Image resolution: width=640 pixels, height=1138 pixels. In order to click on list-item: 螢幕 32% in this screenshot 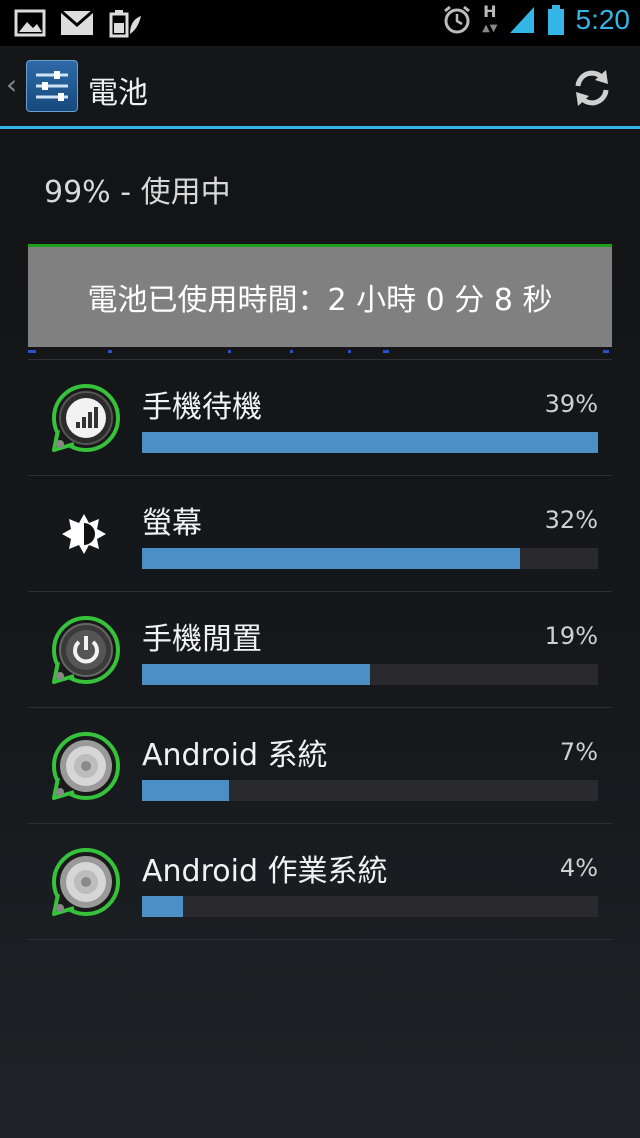, I will do `click(320, 533)`.